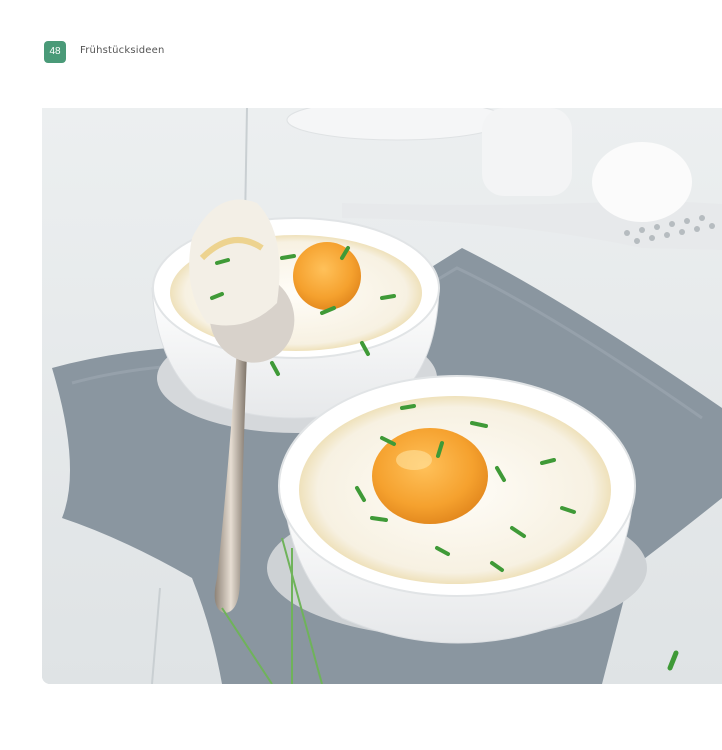 The image size is (722, 750). Describe the element at coordinates (527, 152) in the screenshot. I see `salt-shaker` at that location.